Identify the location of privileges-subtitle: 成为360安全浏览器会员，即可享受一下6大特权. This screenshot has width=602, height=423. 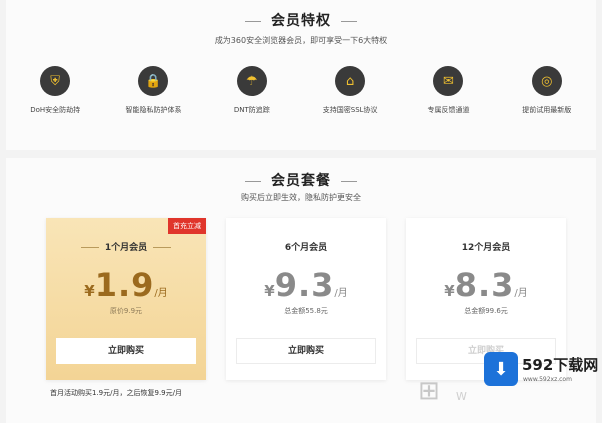
(301, 40).